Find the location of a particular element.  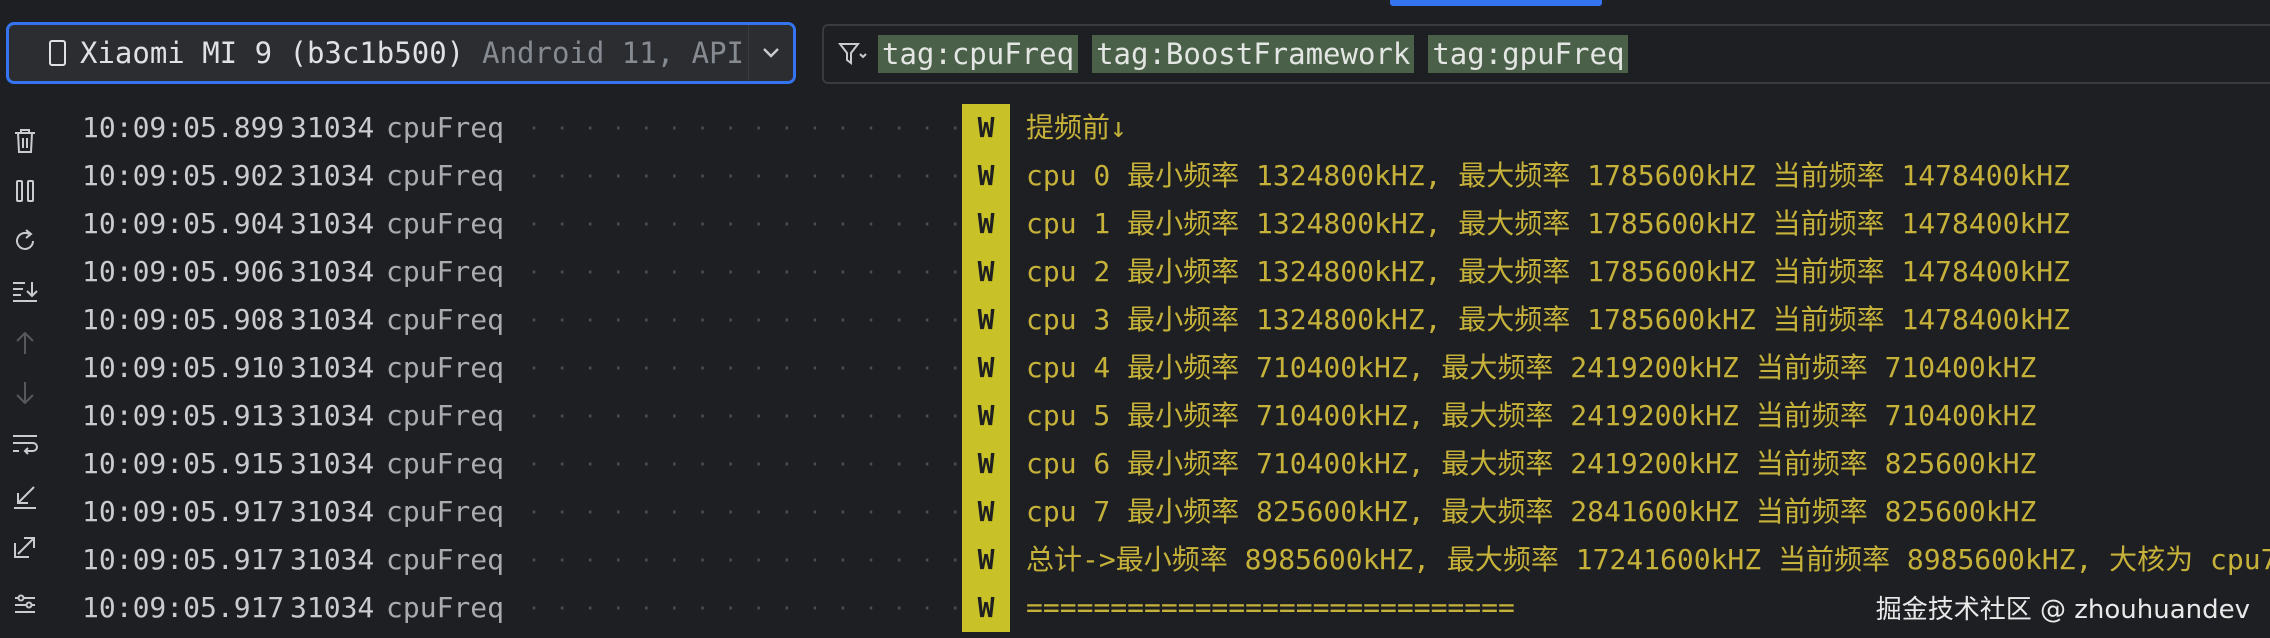

collapse-icon is located at coordinates (25, 497).